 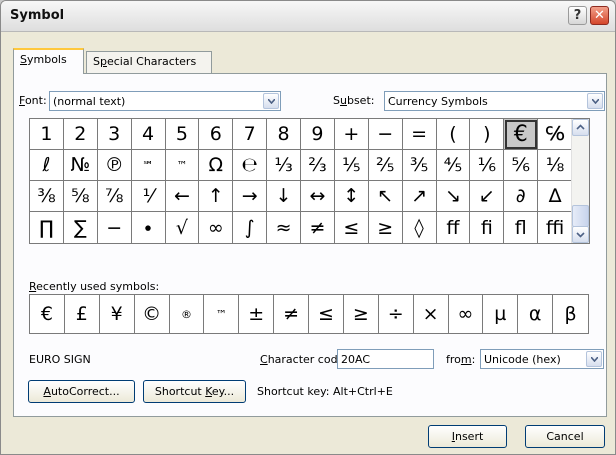 What do you see at coordinates (487, 134) in the screenshot?
I see `symbol-cell: )` at bounding box center [487, 134].